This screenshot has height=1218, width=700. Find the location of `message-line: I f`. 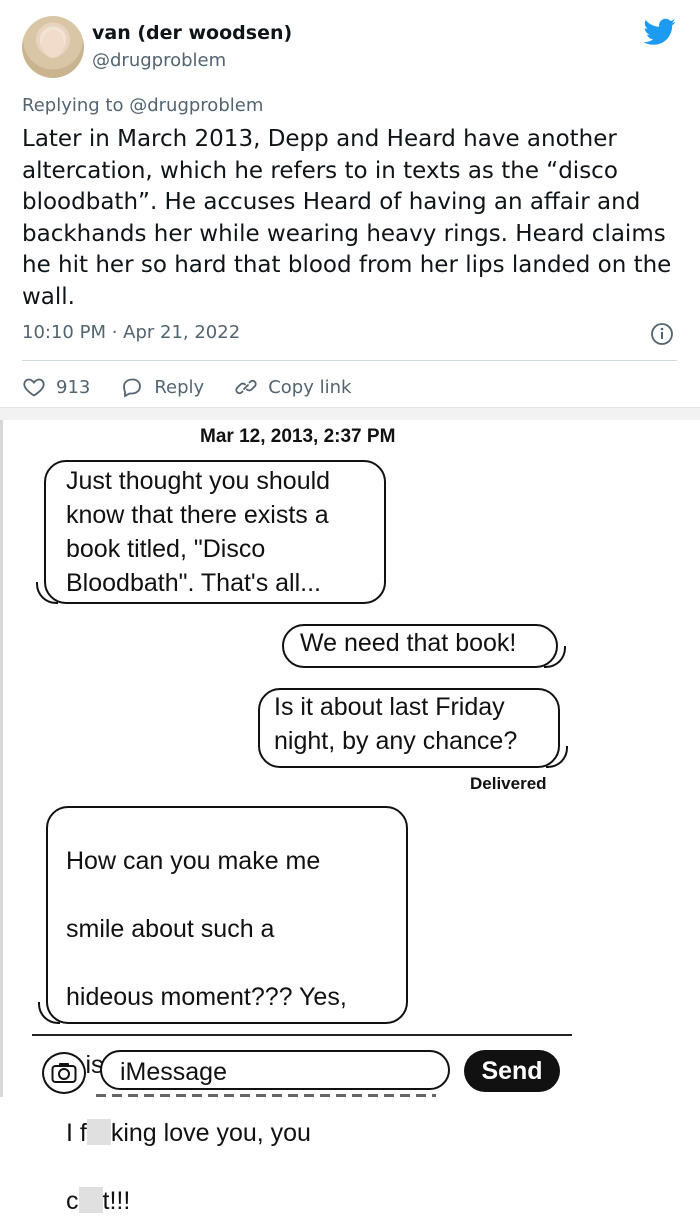

message-line: I f is located at coordinates (76, 1133).